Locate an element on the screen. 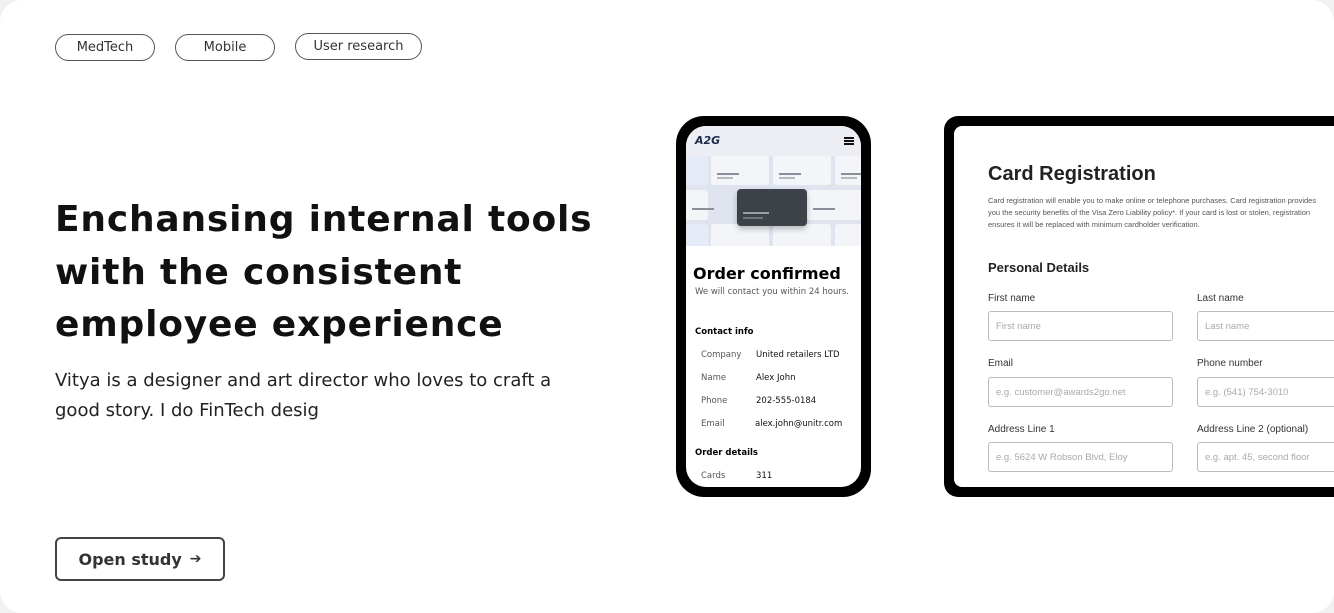 Image resolution: width=1334 pixels, height=613 pixels. open-study-label: Open study is located at coordinates (130, 559).